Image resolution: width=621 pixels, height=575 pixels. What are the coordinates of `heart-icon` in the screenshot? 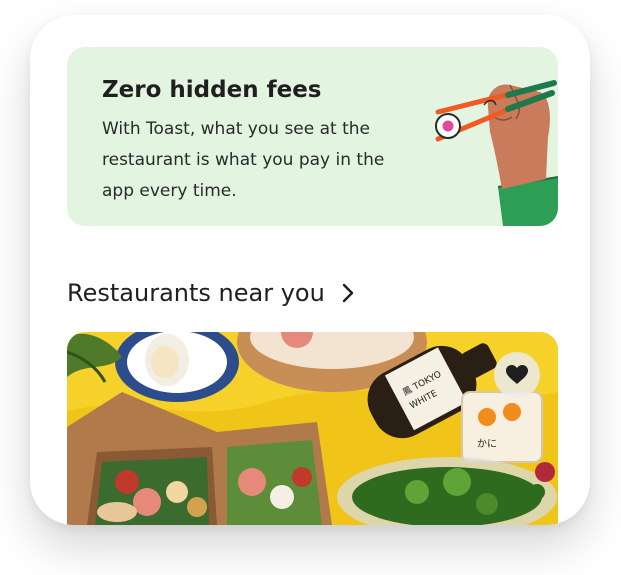 It's located at (517, 374).